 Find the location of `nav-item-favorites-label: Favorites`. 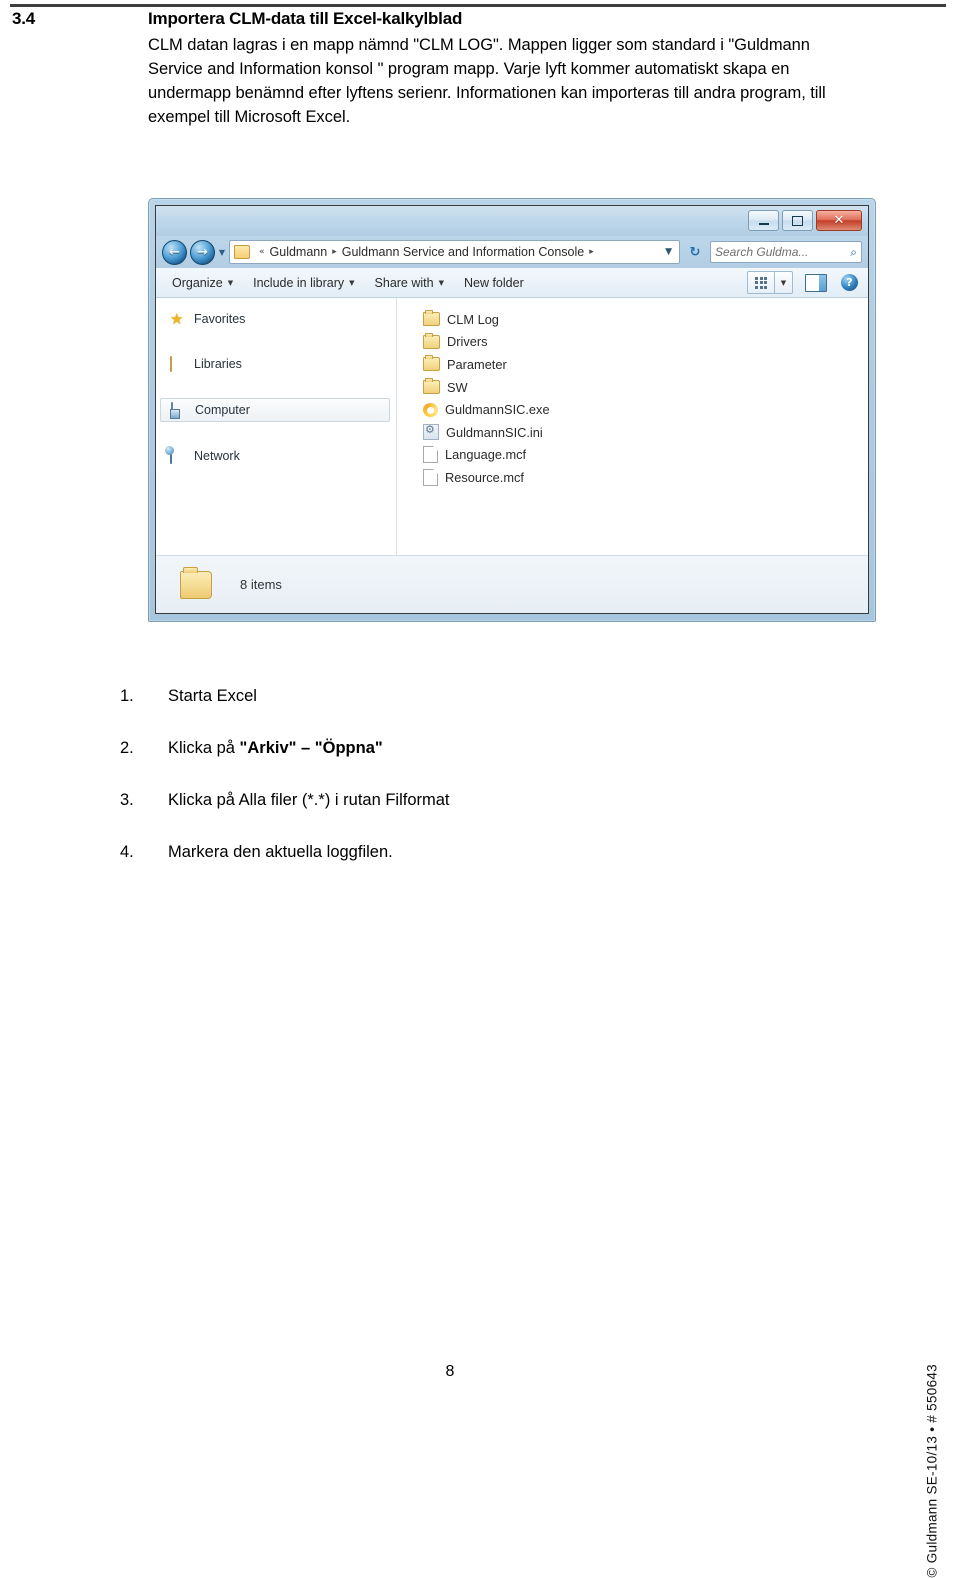

nav-item-favorites-label: Favorites is located at coordinates (220, 319).